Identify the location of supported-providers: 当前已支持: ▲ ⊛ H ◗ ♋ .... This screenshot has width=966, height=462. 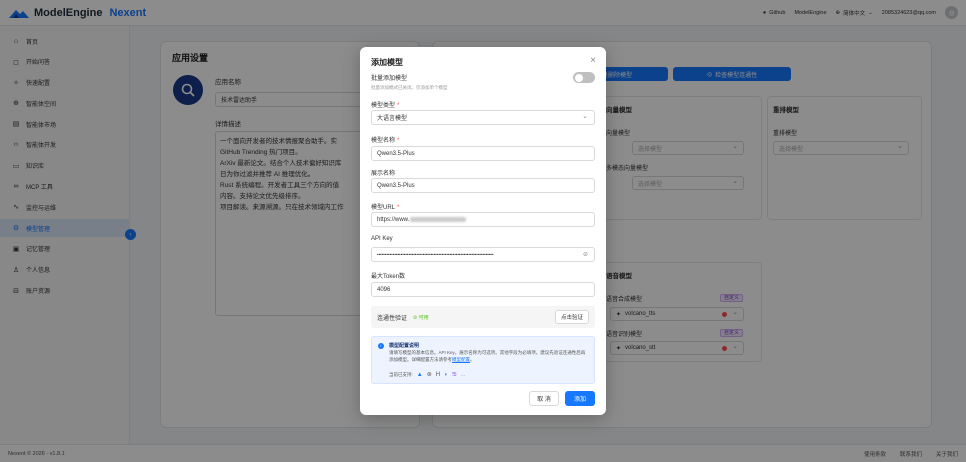
(427, 375).